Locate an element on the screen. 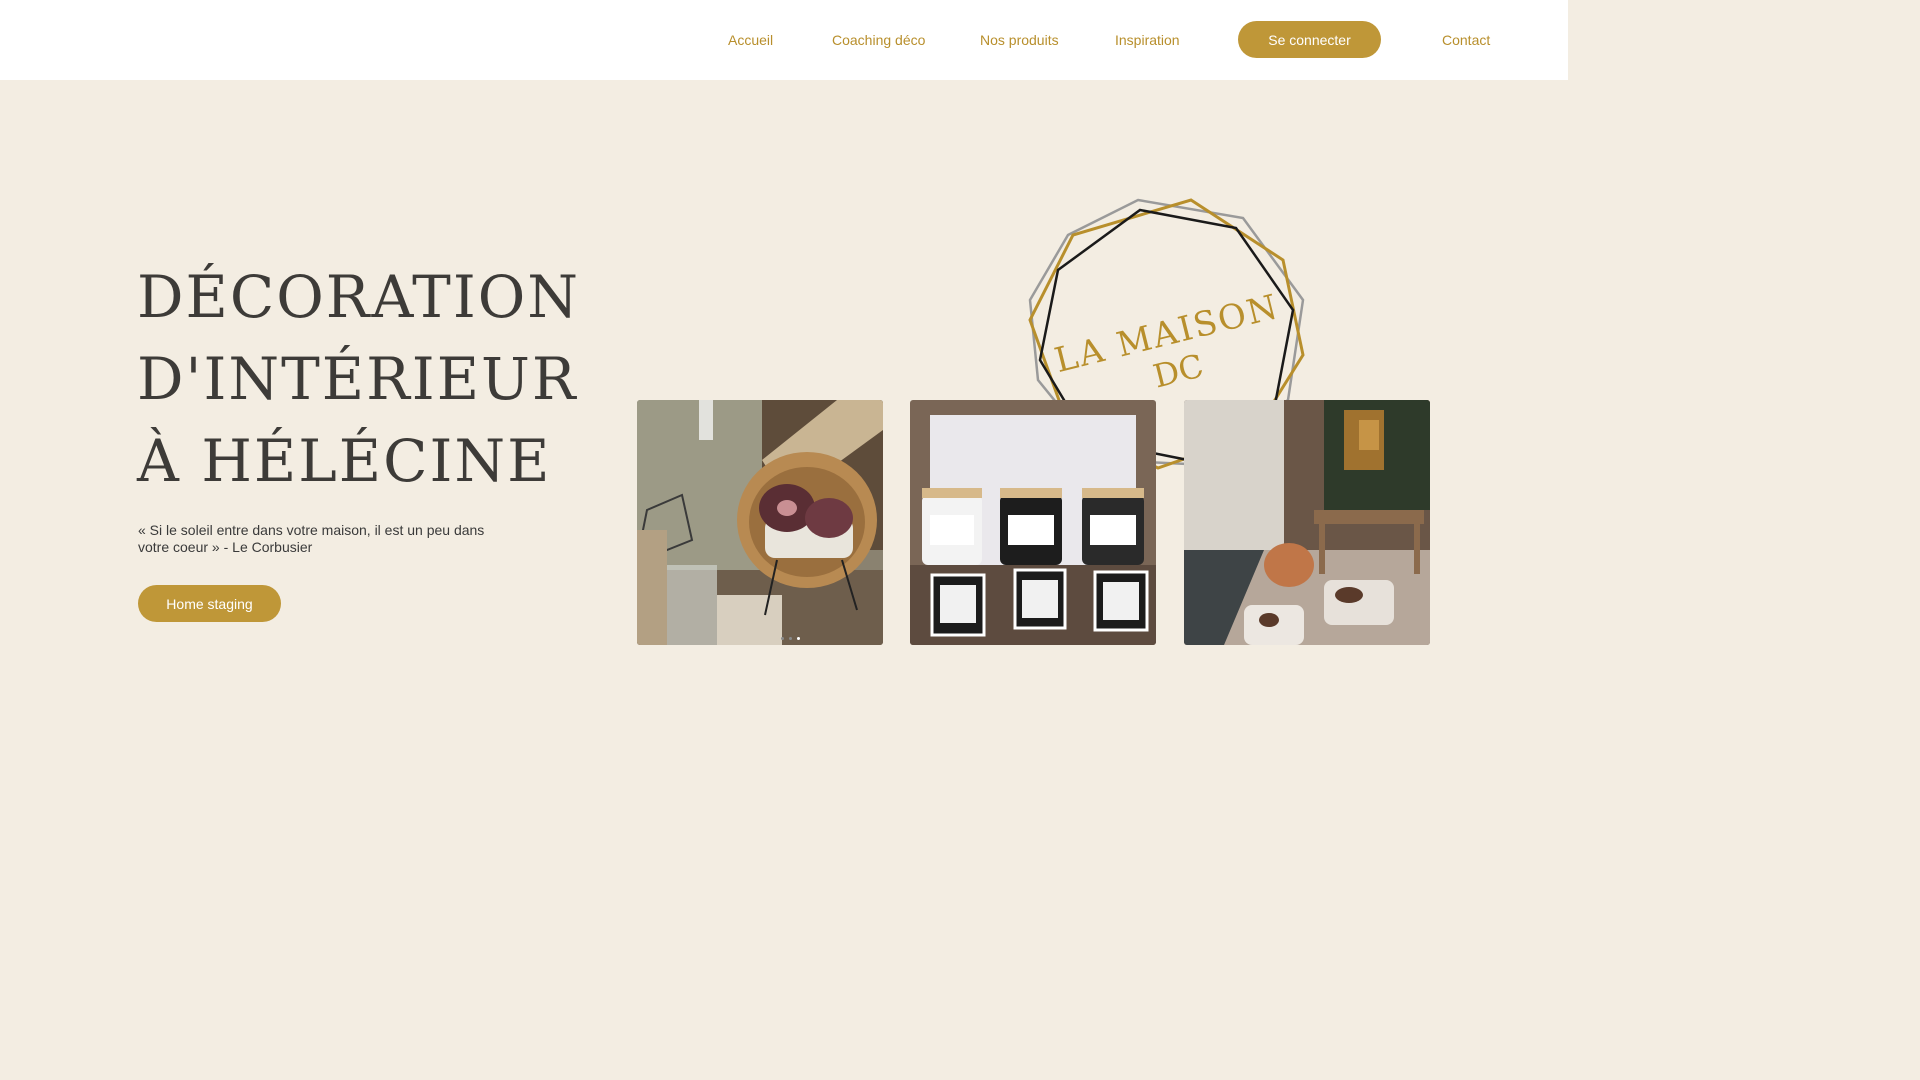 The image size is (1920, 1080). hero-title-line-3: À HÉLÉCINE is located at coordinates (344, 461).